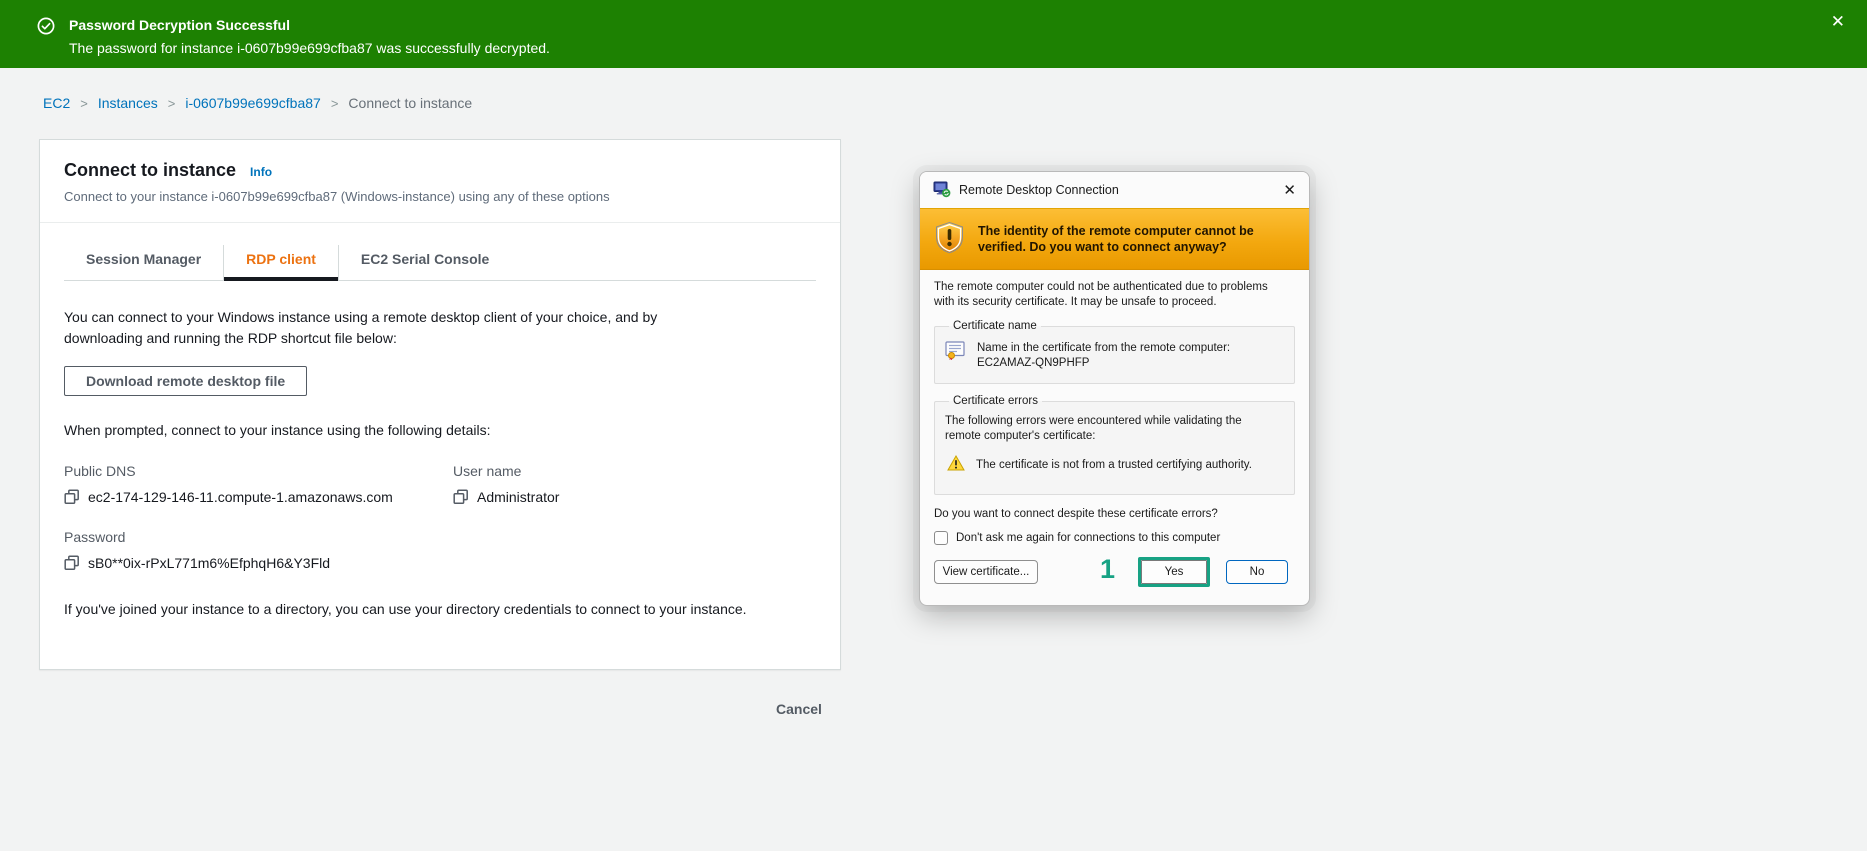 The image size is (1867, 851). Describe the element at coordinates (956, 464) in the screenshot. I see `warning-triangle-icon` at that location.